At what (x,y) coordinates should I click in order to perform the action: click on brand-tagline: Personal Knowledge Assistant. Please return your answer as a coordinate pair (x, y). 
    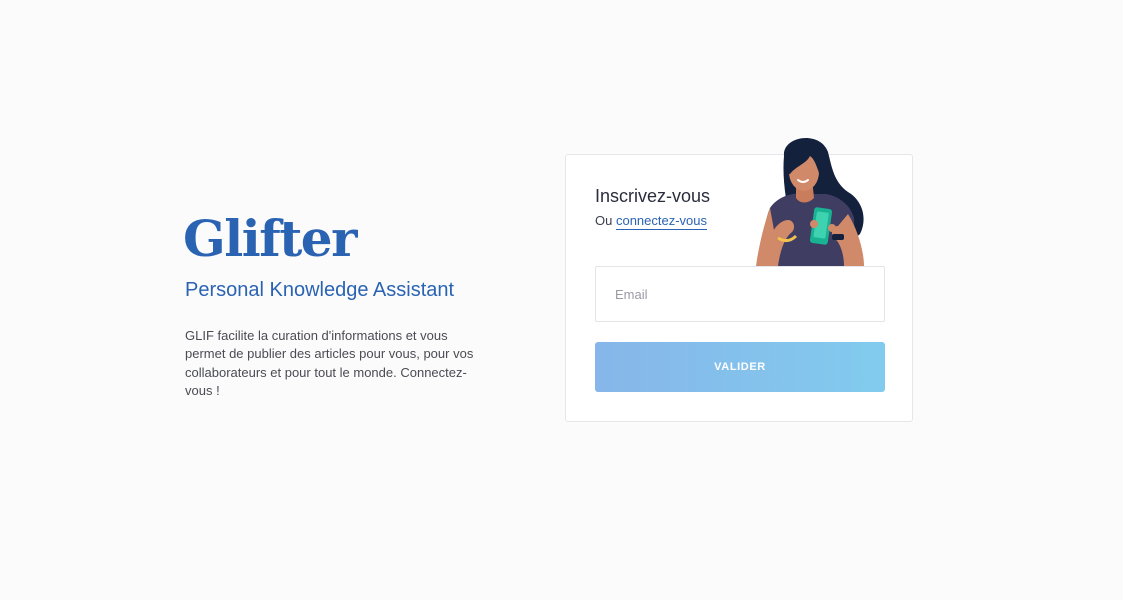
    Looking at the image, I should click on (320, 290).